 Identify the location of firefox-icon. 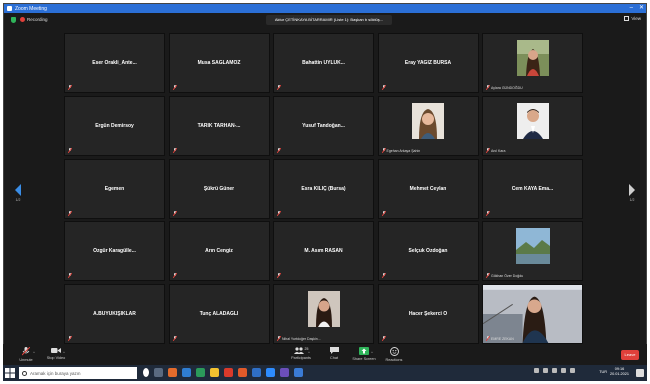
(172, 372).